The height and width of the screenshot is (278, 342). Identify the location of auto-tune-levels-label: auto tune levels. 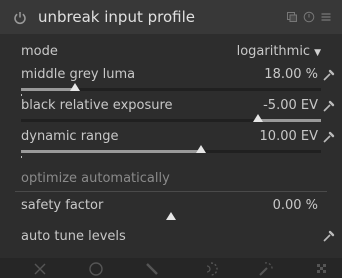
(73, 236).